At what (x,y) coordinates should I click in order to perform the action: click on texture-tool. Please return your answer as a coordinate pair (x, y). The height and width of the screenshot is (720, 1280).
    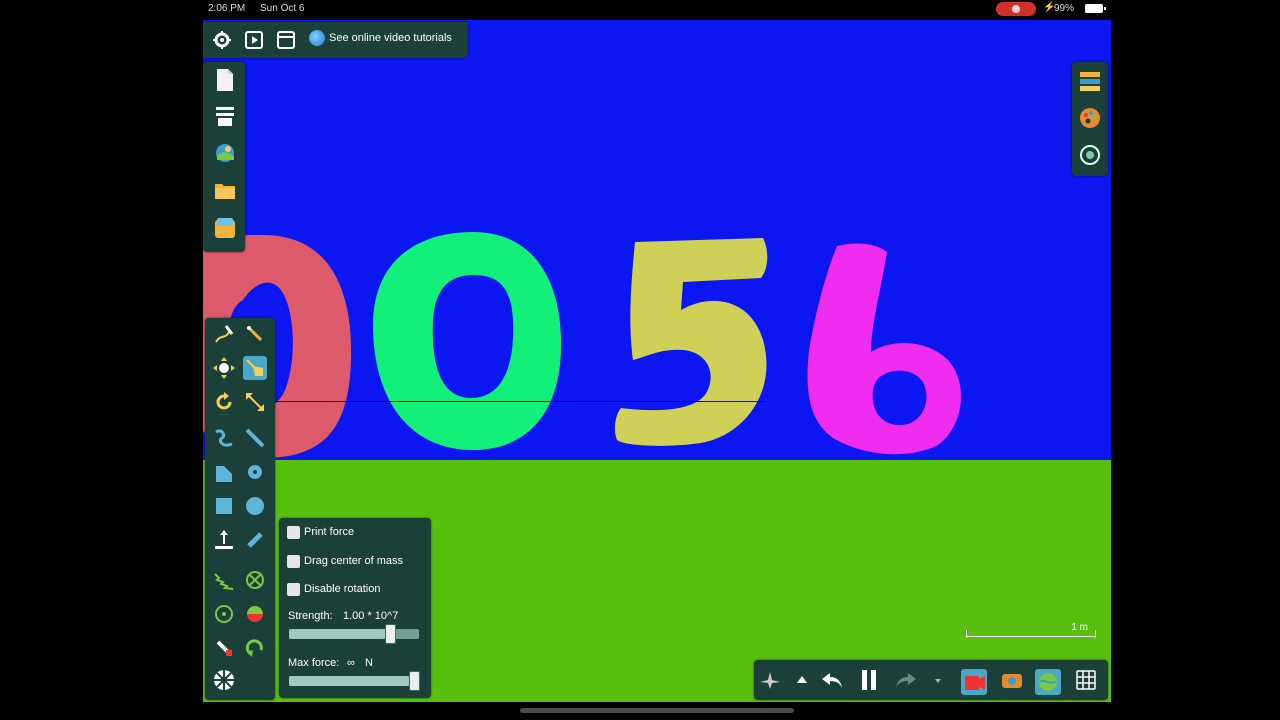
    Looking at the image, I should click on (224, 680).